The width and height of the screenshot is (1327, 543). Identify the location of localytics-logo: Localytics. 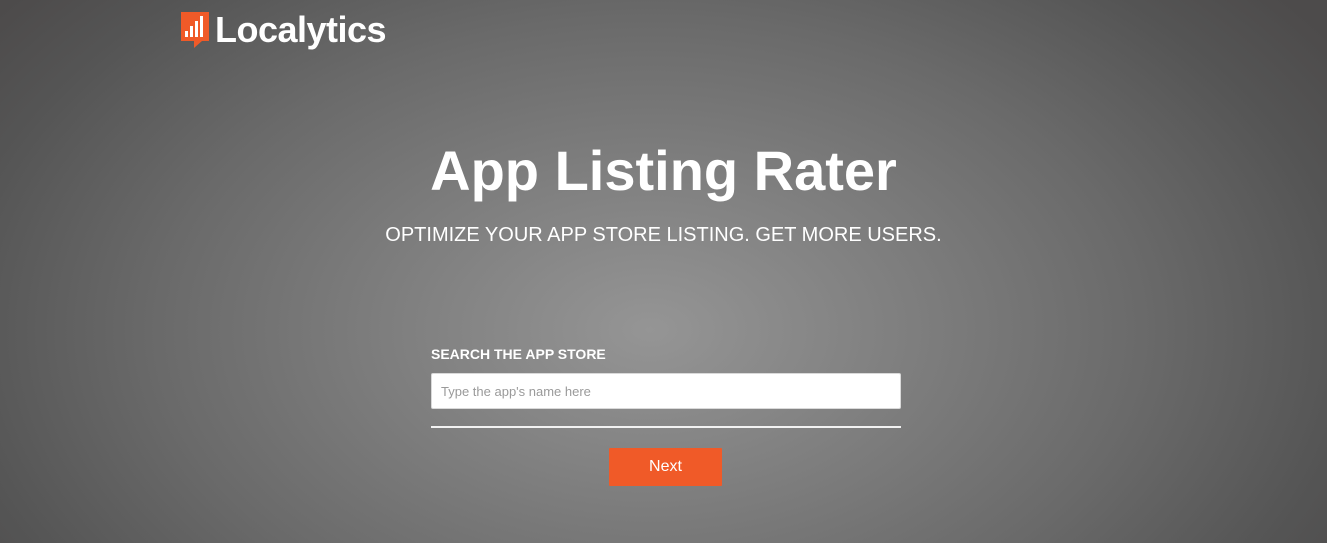
(284, 29).